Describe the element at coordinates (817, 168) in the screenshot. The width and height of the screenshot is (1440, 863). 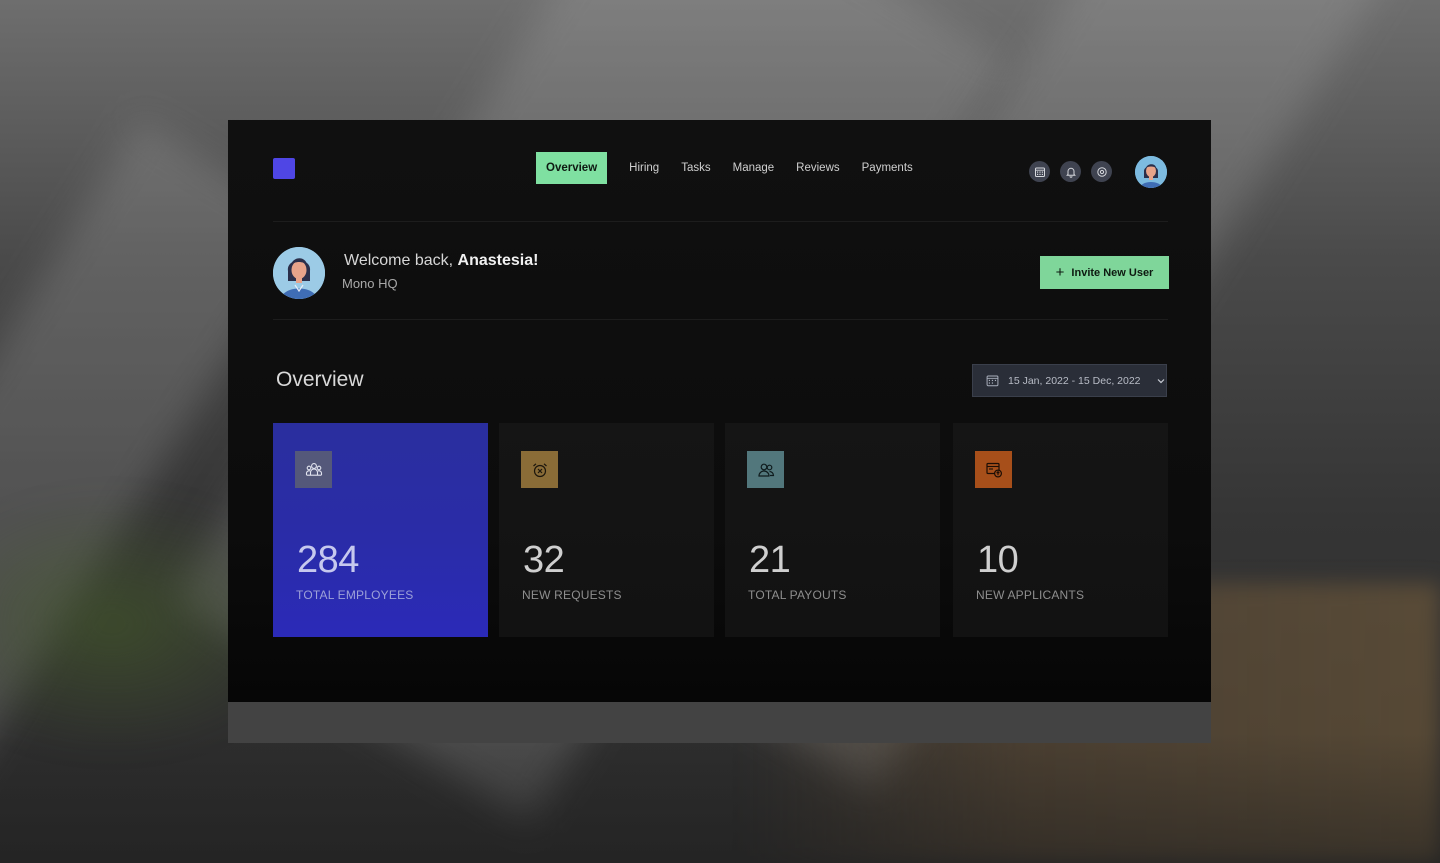
I see `nav-reviews: Reviews` at that location.